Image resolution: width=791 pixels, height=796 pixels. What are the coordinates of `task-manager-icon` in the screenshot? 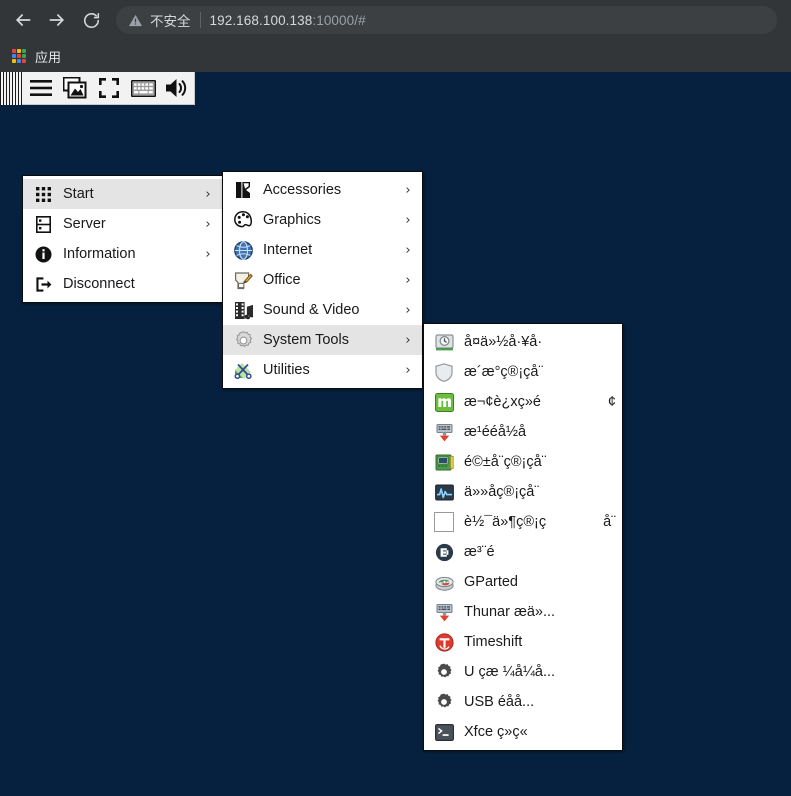 It's located at (444, 492).